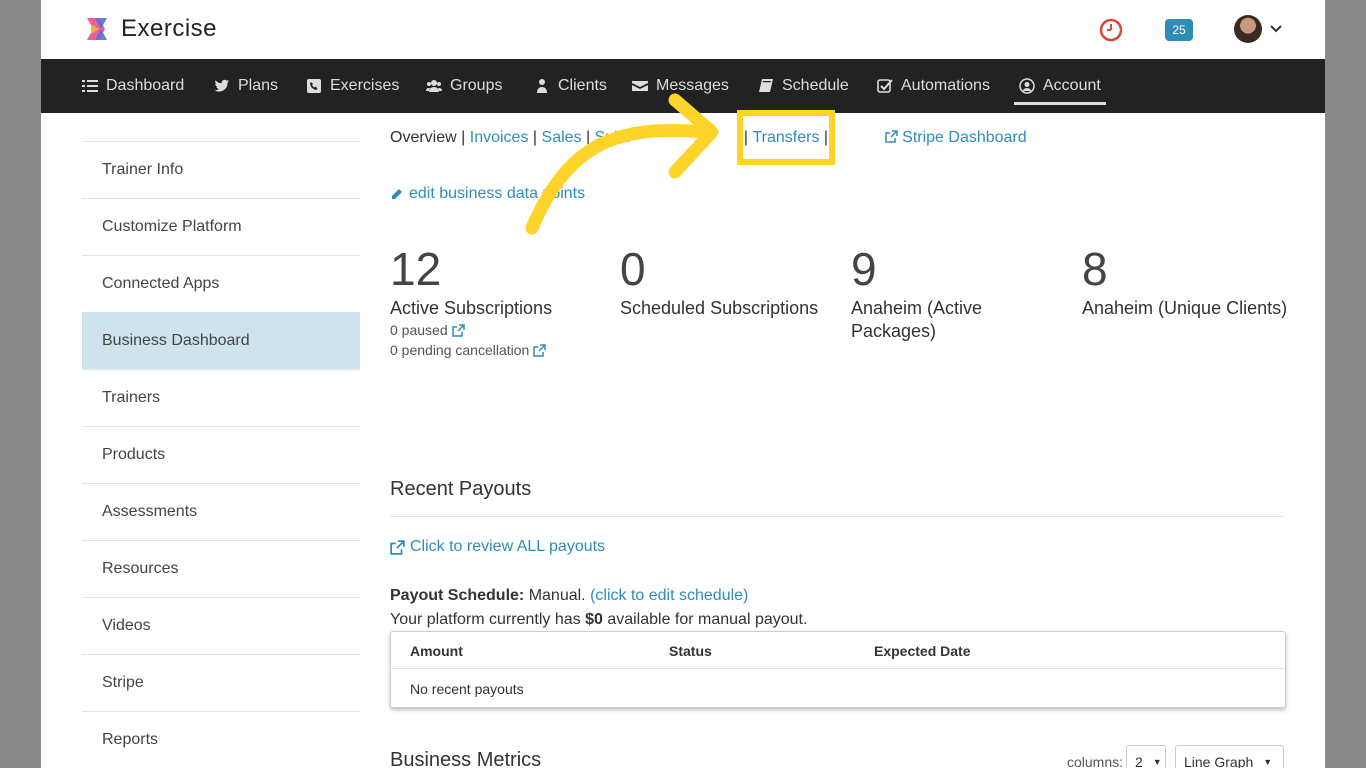  What do you see at coordinates (467, 689) in the screenshot?
I see `table-empty-message: No recent payouts` at bounding box center [467, 689].